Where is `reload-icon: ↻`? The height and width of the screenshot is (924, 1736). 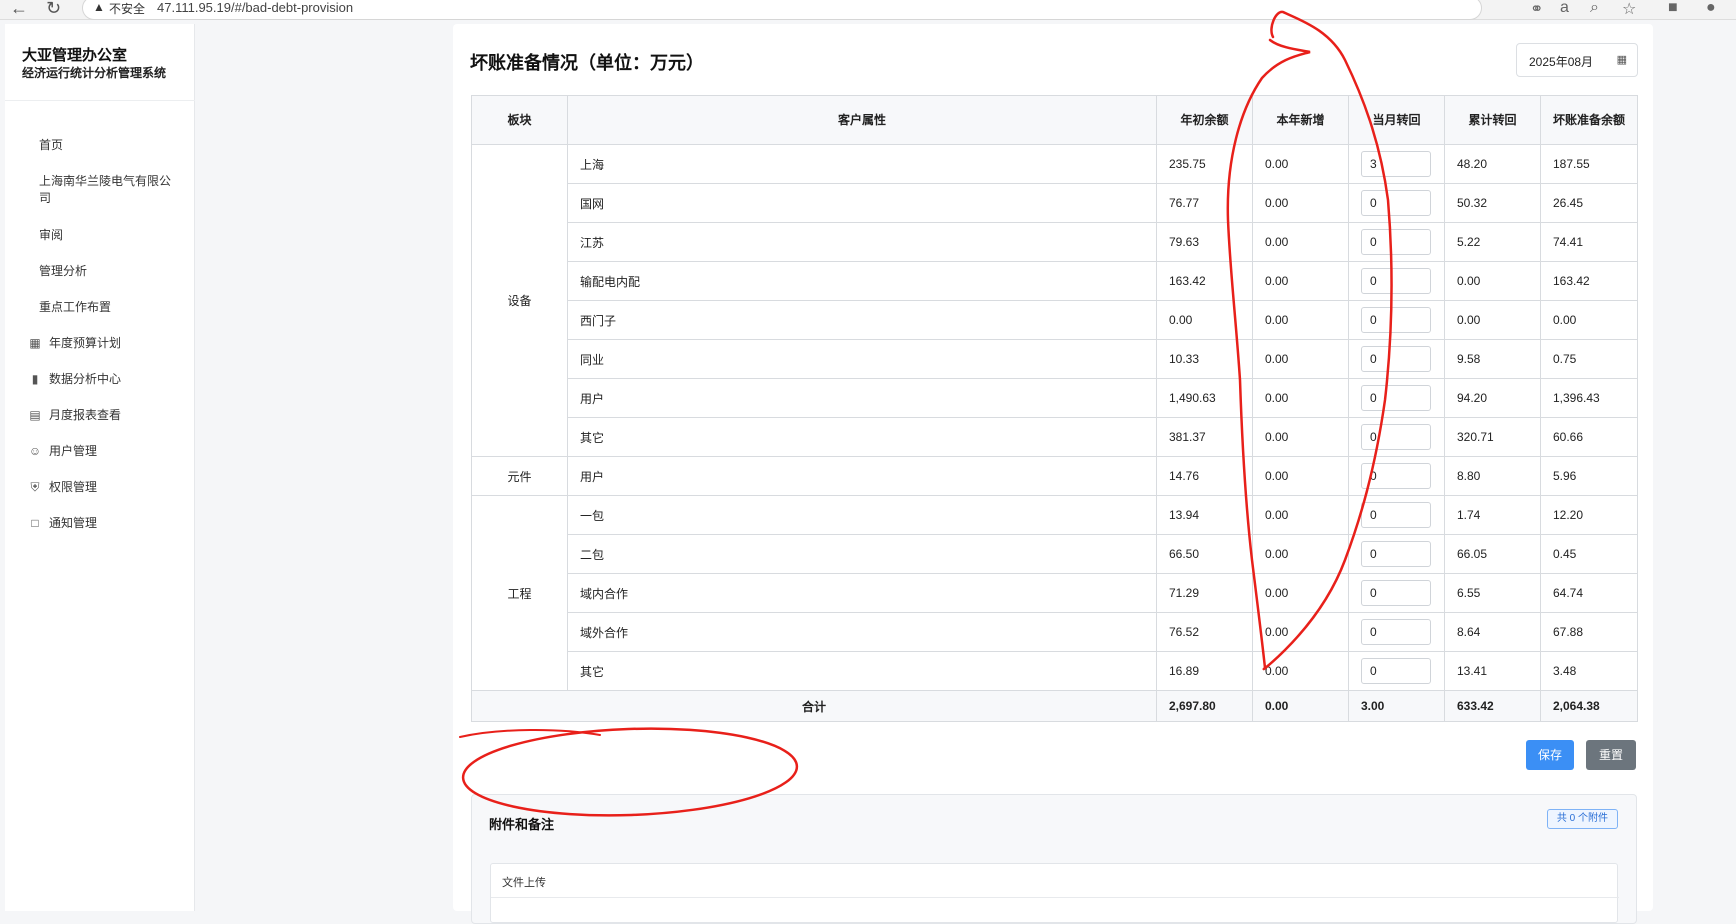 reload-icon: ↻ is located at coordinates (53, 9).